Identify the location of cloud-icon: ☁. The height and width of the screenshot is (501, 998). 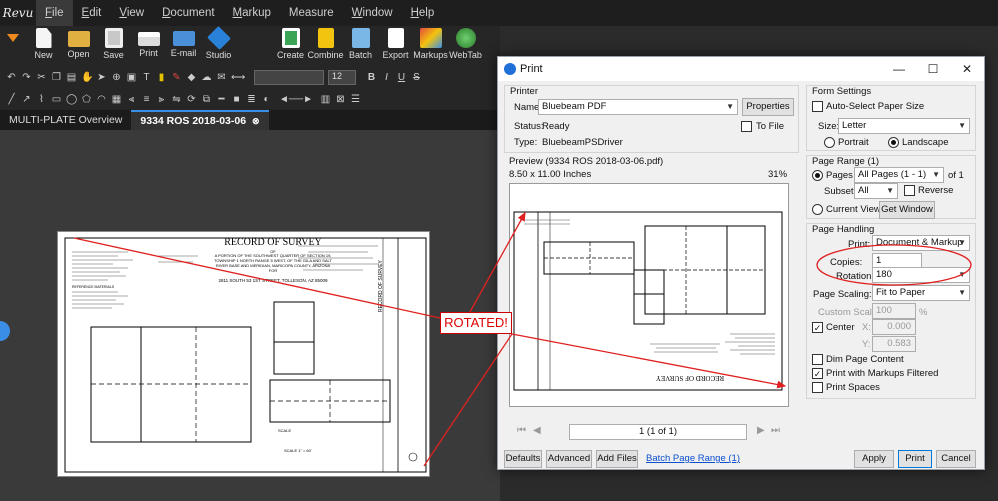
(206, 77).